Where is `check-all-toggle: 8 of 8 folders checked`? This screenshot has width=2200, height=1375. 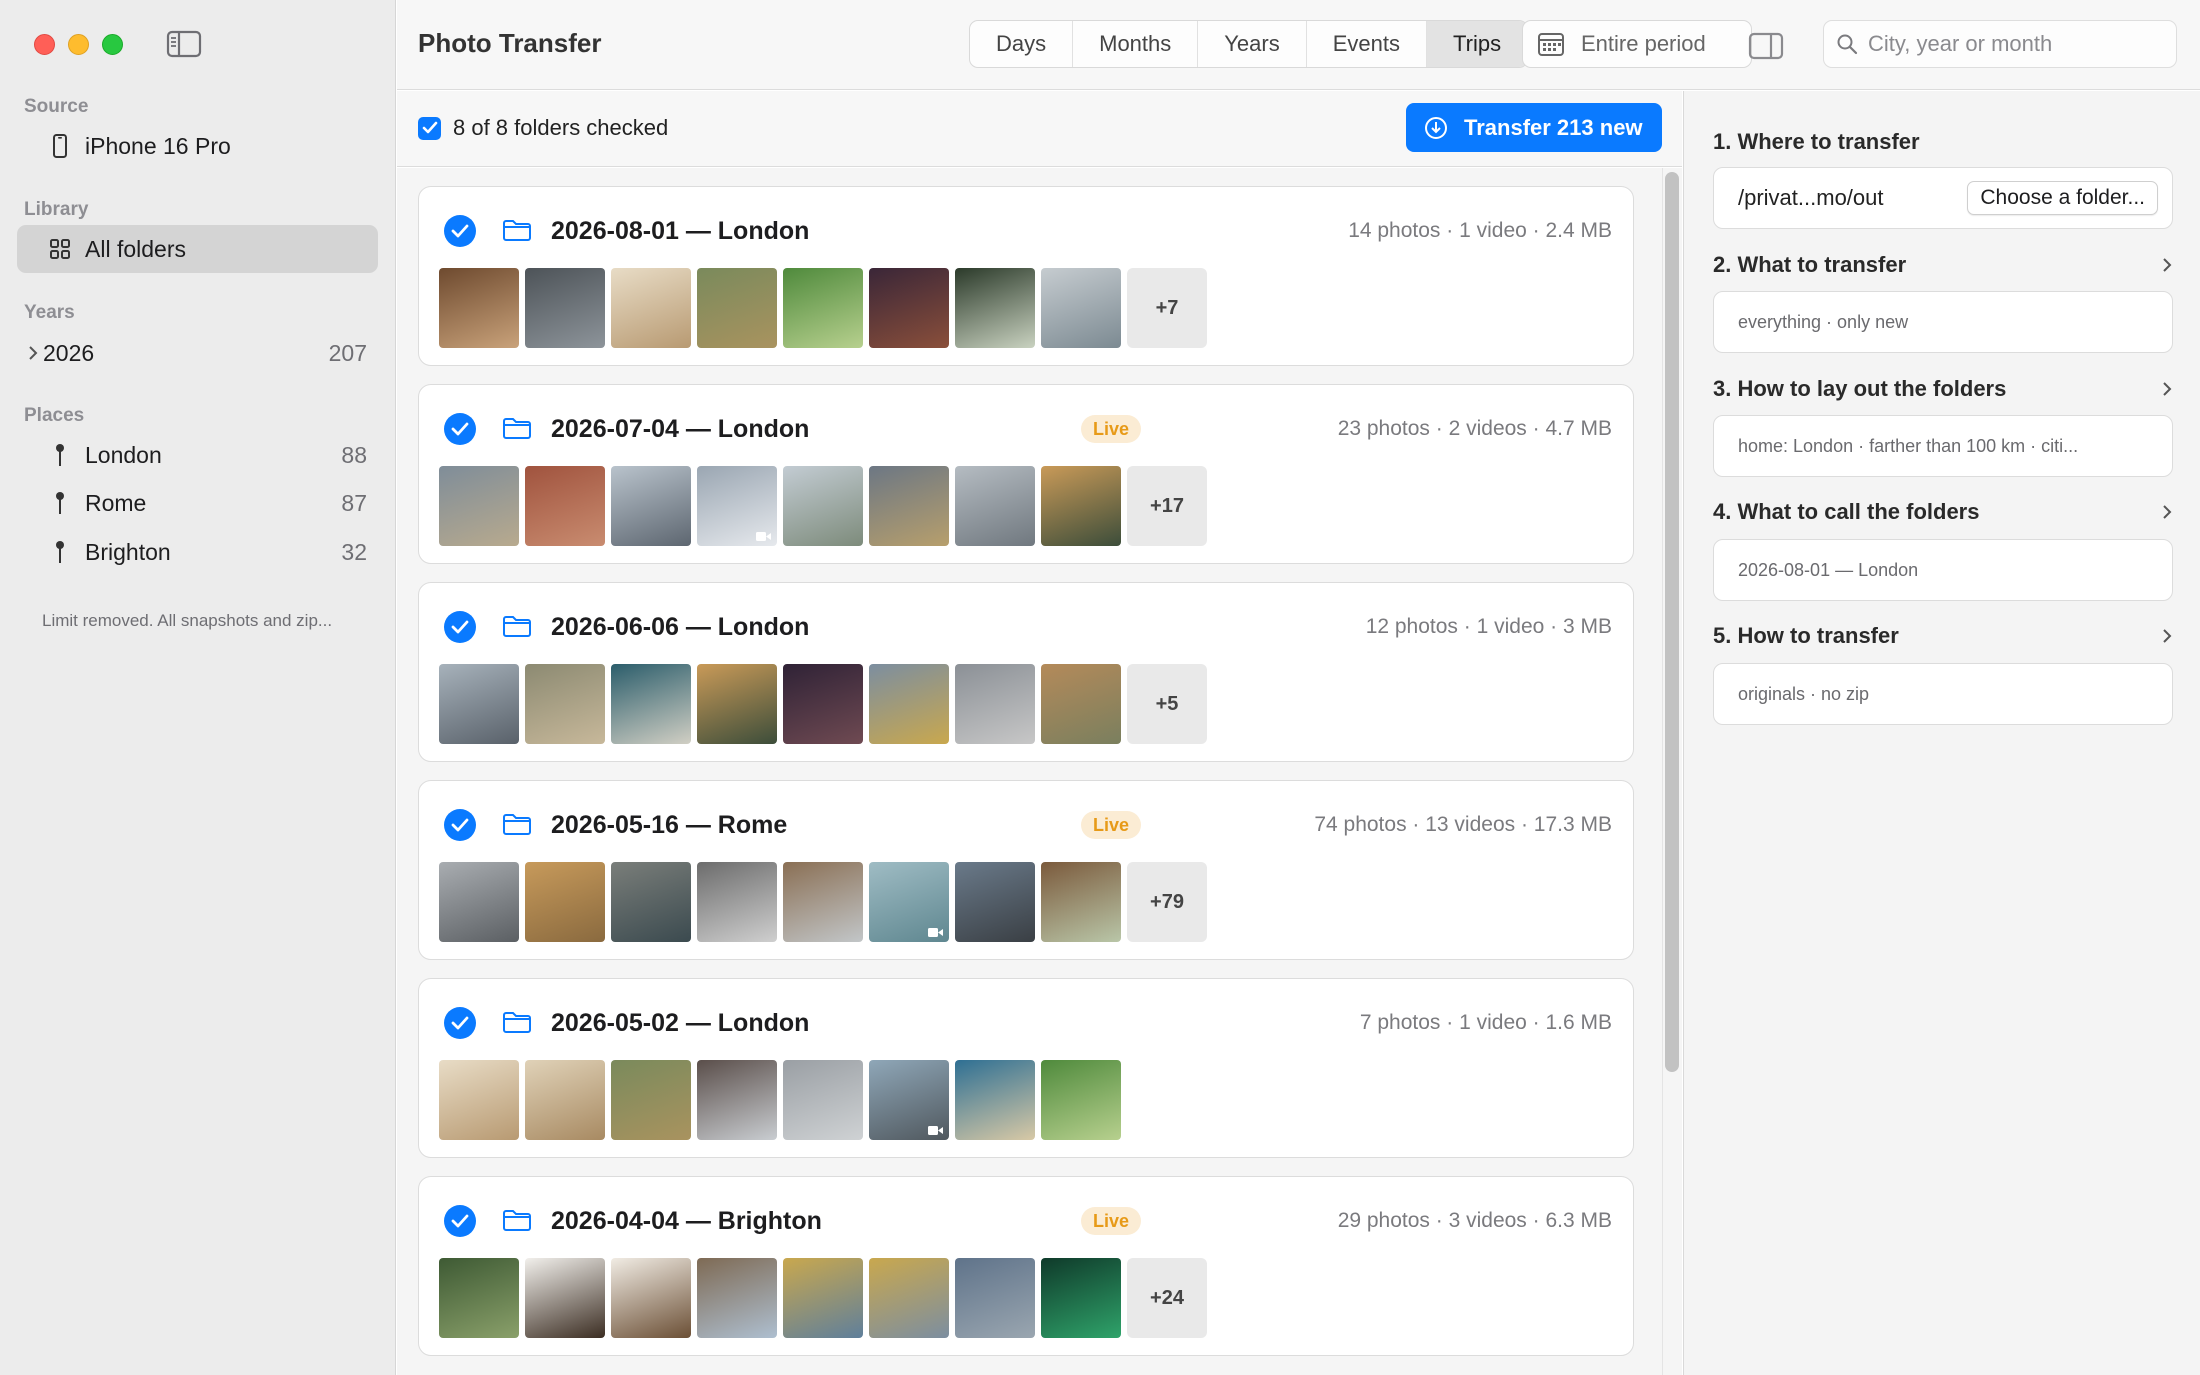
check-all-toggle: 8 of 8 folders checked is located at coordinates (543, 128).